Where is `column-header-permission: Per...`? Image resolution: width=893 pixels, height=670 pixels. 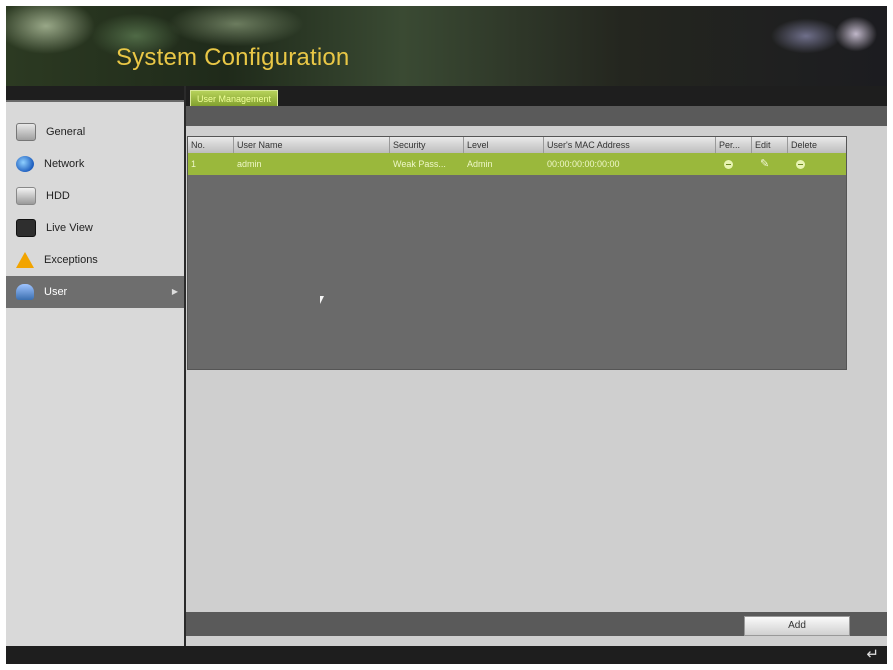 column-header-permission: Per... is located at coordinates (734, 145).